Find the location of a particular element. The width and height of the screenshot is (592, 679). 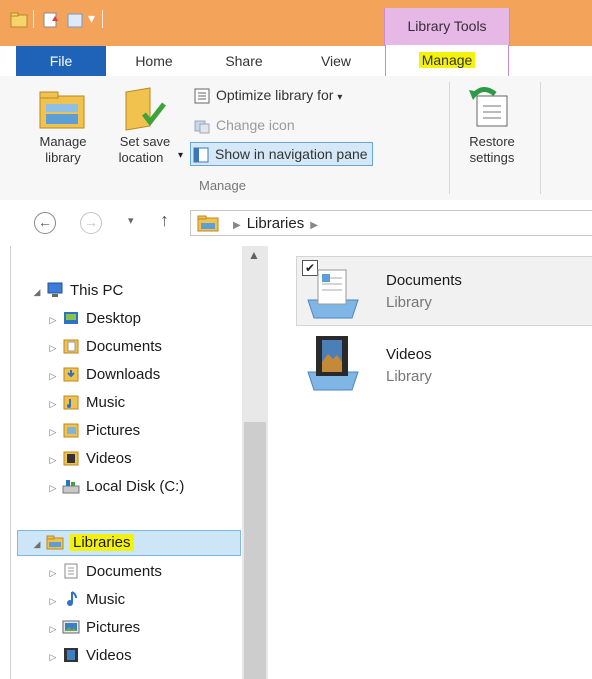

tree-item-library-pictures: ▷ Pictures is located at coordinates (93, 628).